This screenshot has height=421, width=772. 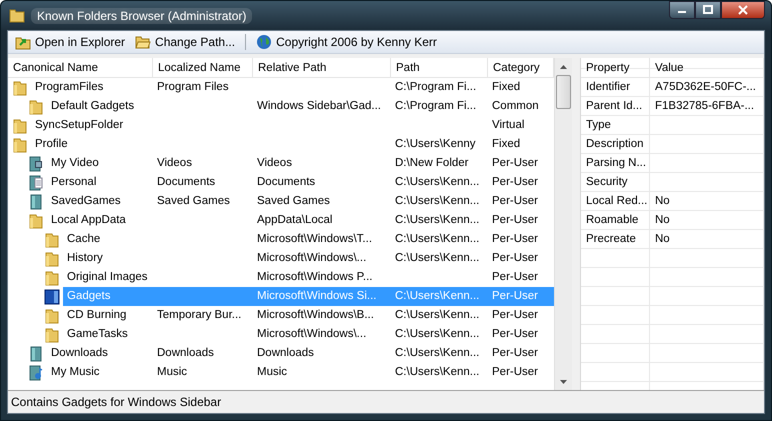 What do you see at coordinates (308, 315) in the screenshot?
I see `tree-row: CD Burning Temporary Bur... Microsoft\Windows\B... C:\Users\Kenn... Per-User` at bounding box center [308, 315].